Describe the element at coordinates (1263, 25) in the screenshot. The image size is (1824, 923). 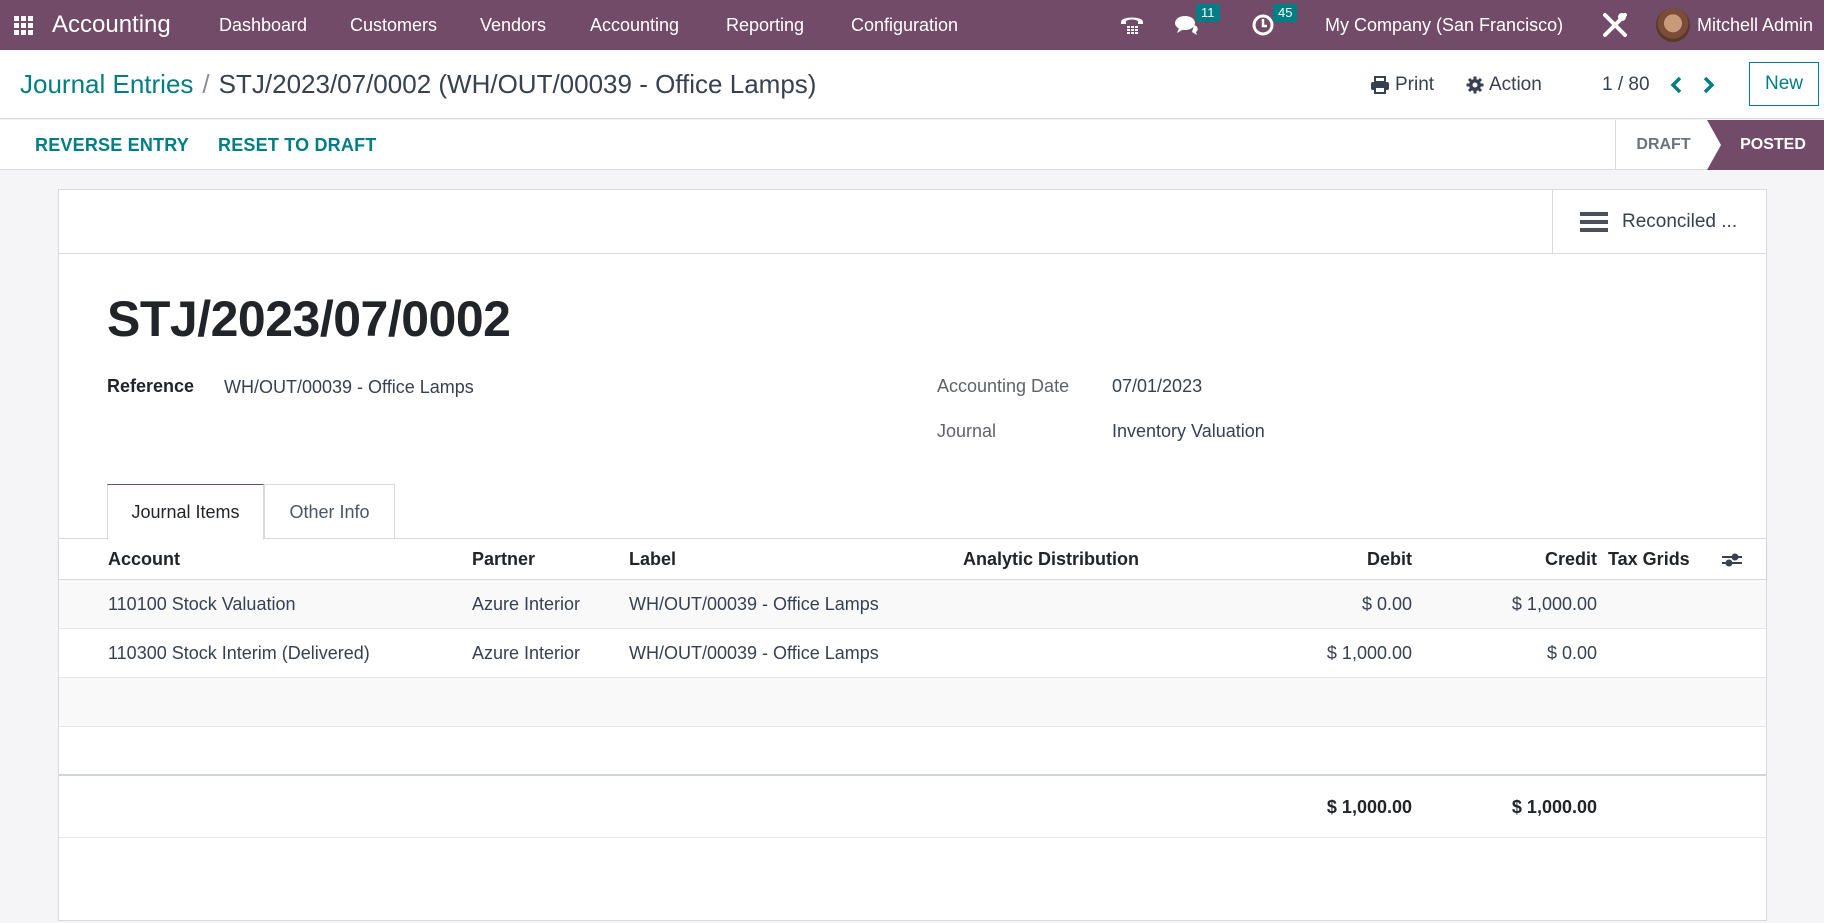
I see `clock-icon` at that location.